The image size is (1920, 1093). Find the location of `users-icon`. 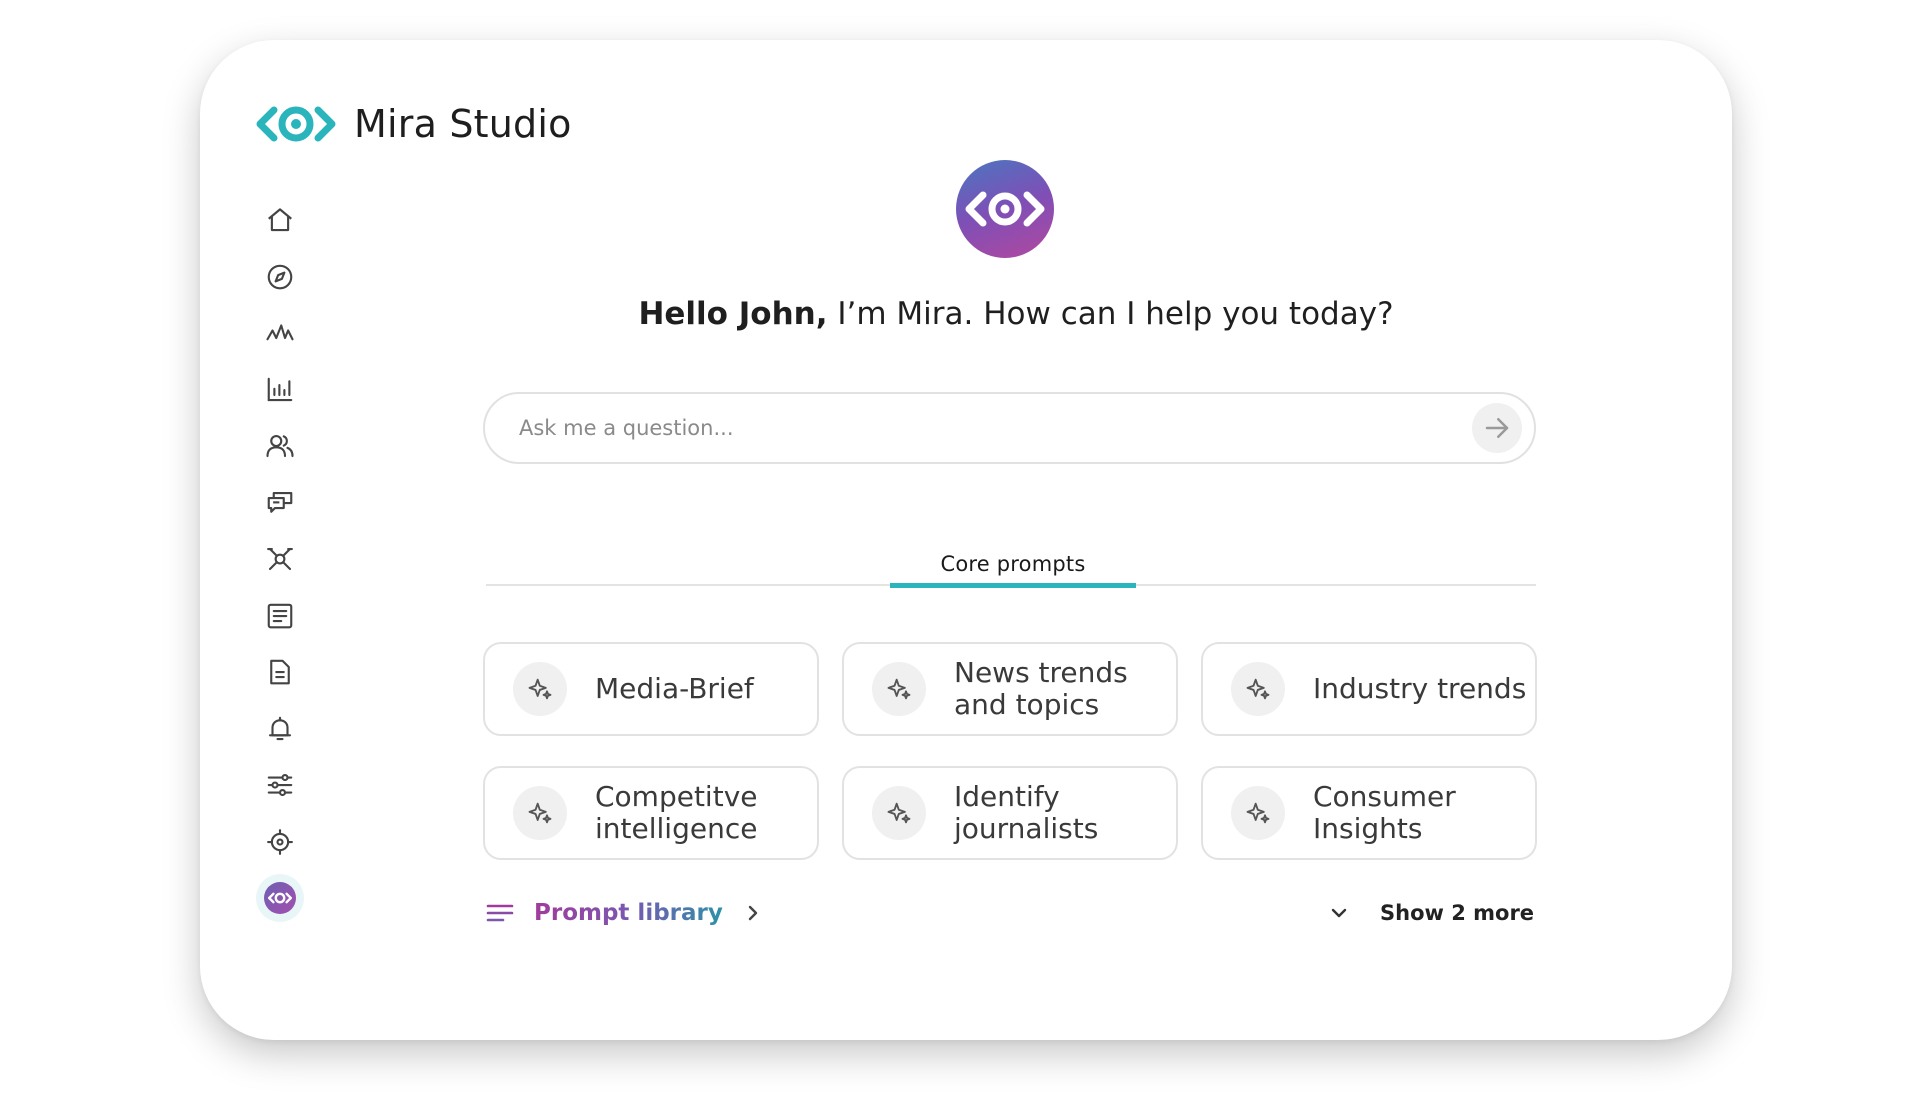

users-icon is located at coordinates (280, 446).